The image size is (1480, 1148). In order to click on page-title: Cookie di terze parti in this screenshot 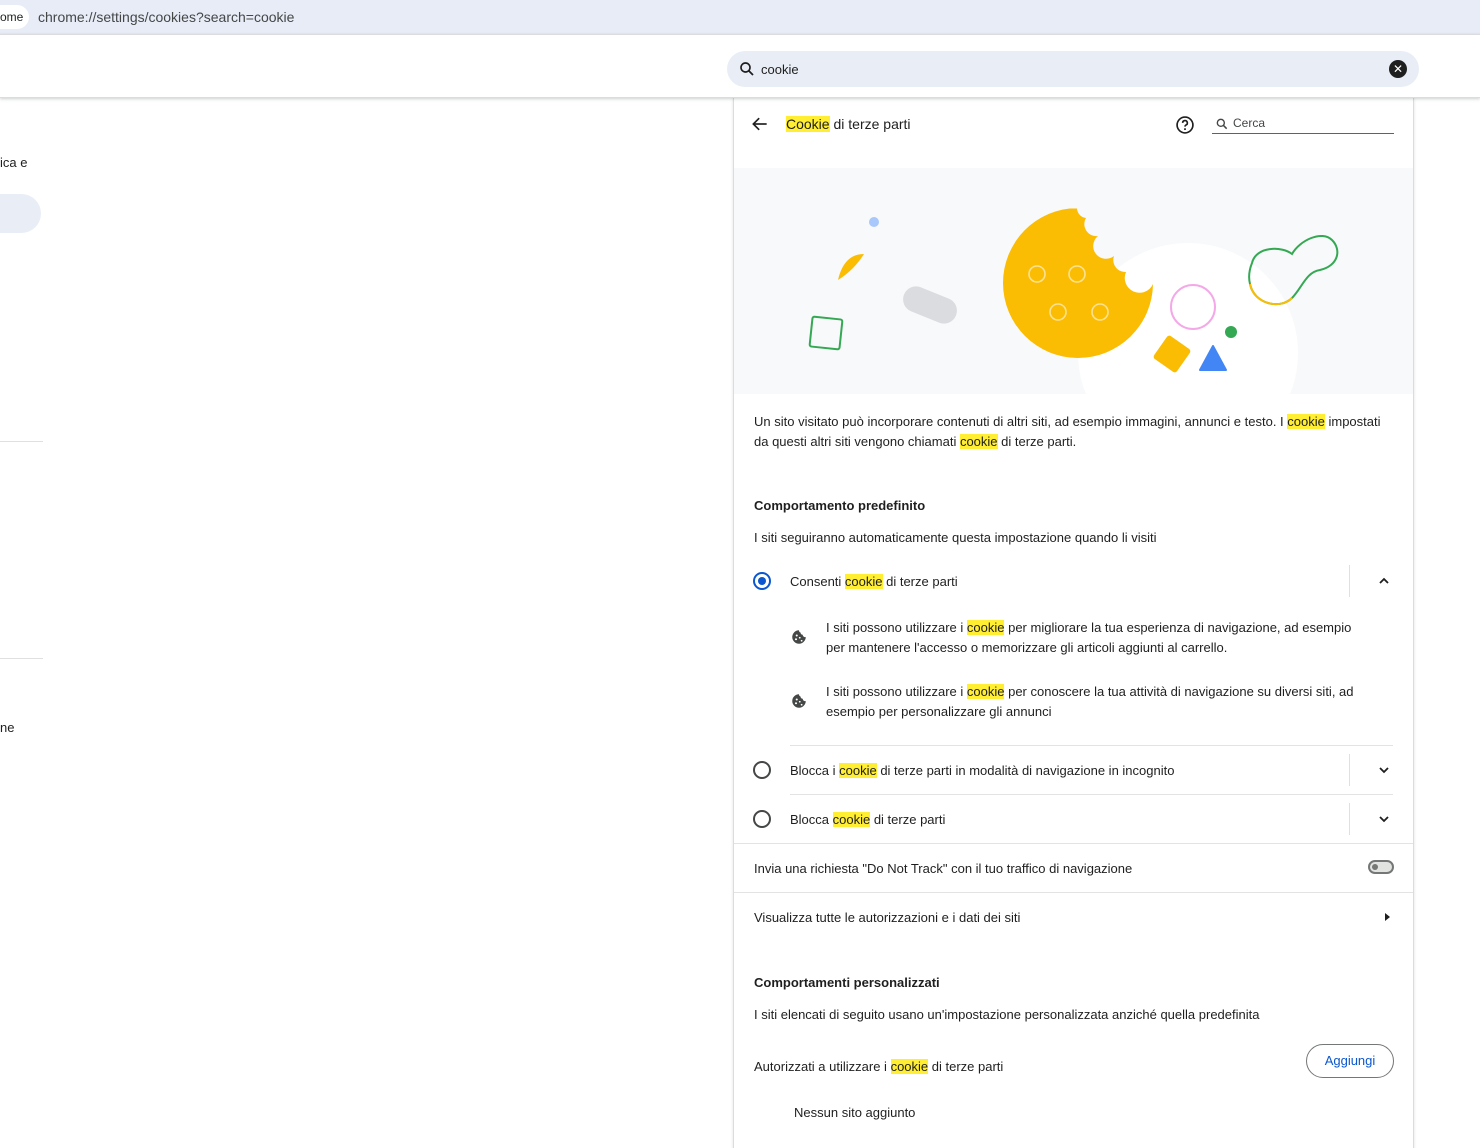, I will do `click(848, 124)`.